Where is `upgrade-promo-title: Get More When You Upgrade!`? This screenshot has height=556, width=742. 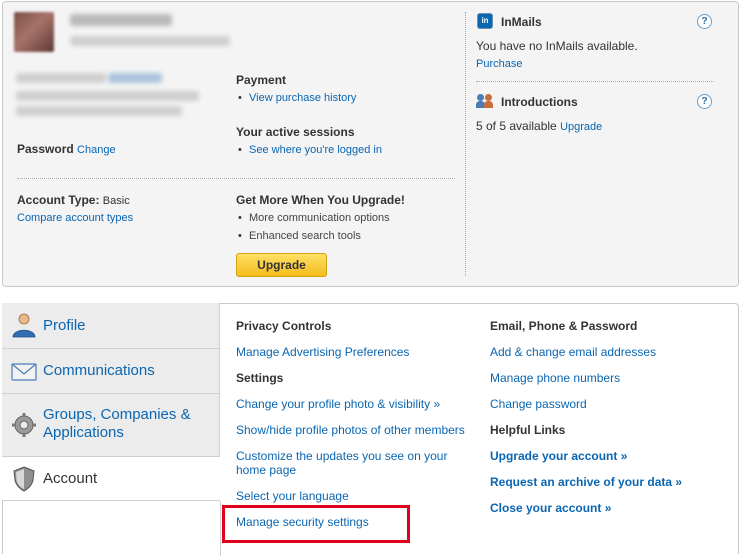 upgrade-promo-title: Get More When You Upgrade! is located at coordinates (320, 200).